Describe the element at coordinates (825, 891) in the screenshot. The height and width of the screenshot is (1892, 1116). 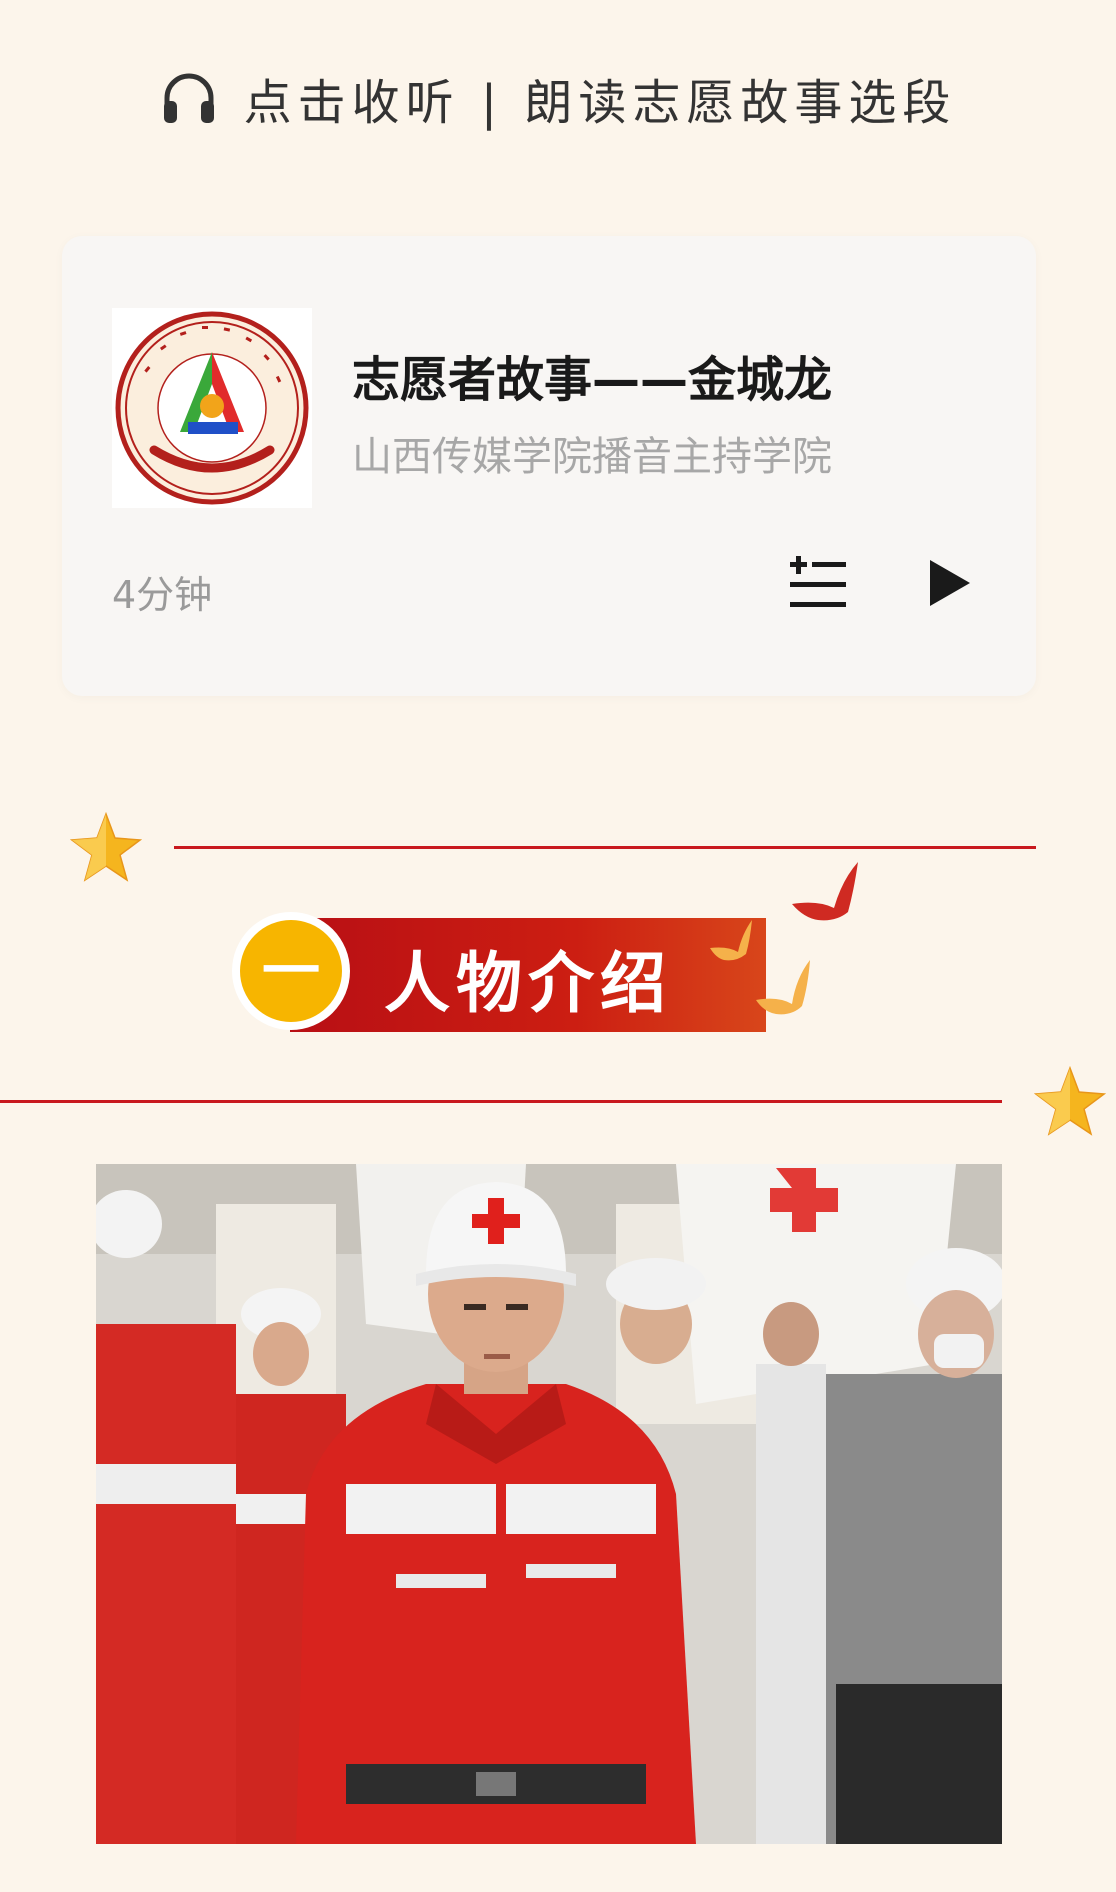
I see `dove-icon` at that location.